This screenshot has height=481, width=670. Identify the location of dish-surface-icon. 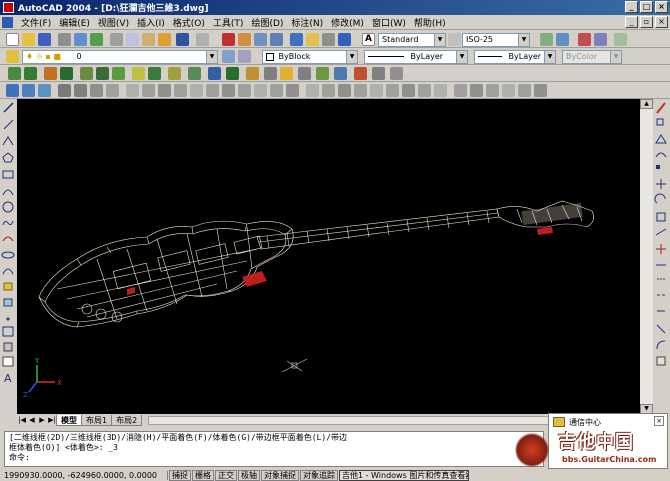
(424, 90).